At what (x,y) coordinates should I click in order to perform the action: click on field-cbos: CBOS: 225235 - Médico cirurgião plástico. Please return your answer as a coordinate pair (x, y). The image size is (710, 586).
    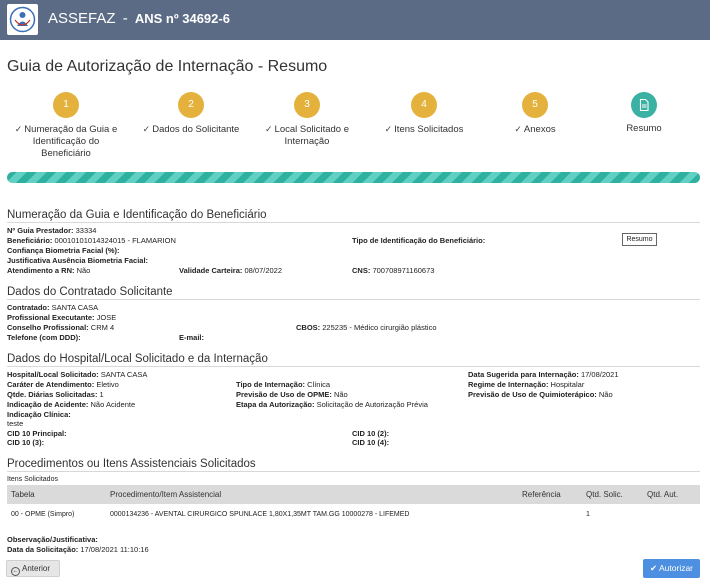
    Looking at the image, I should click on (366, 327).